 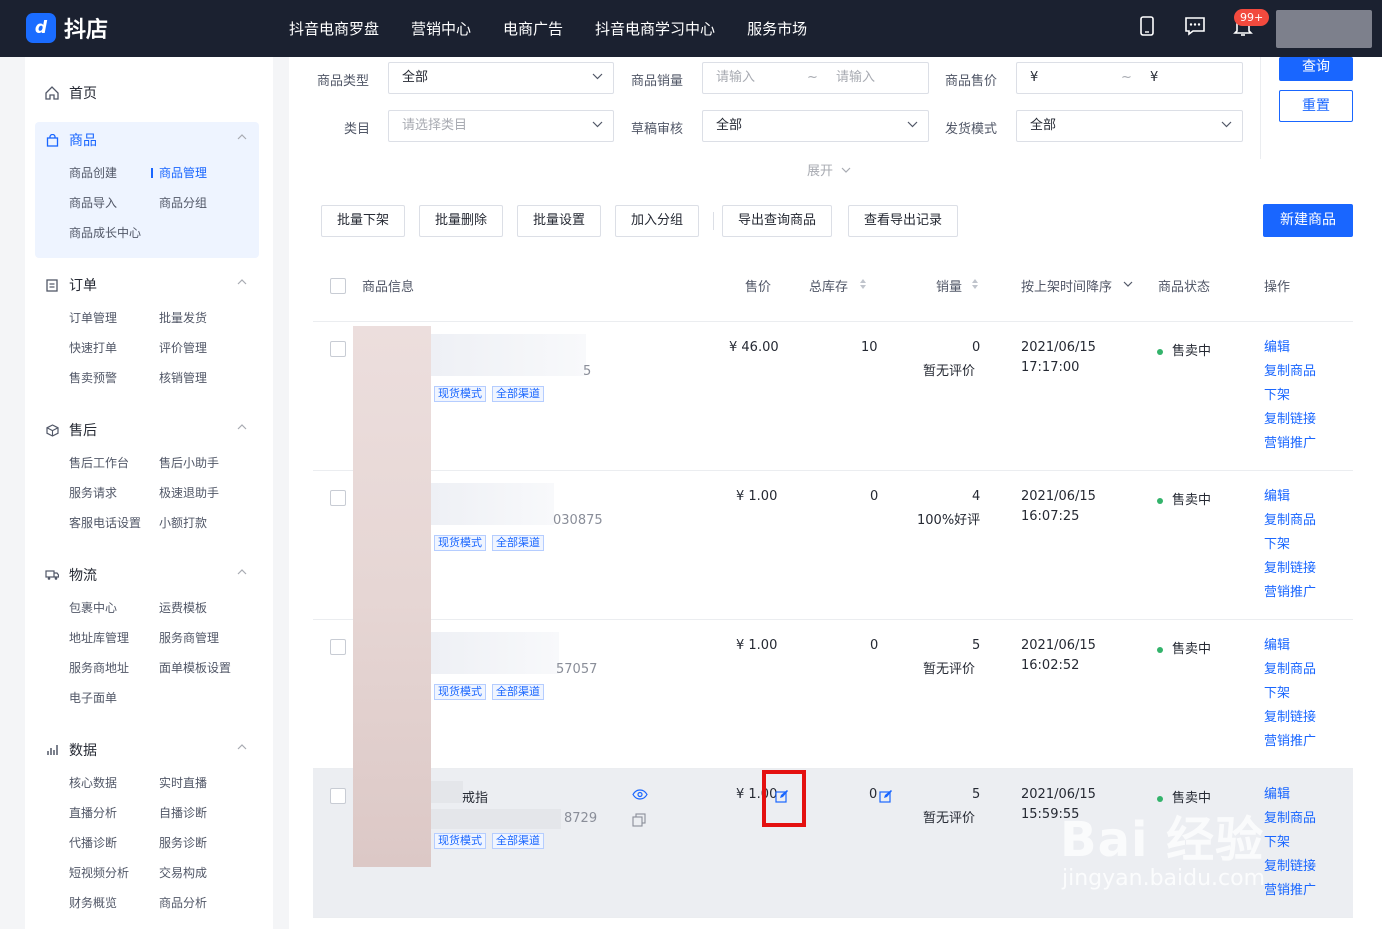 What do you see at coordinates (214, 348) in the screenshot?
I see `sidebar-item: 评价管理` at bounding box center [214, 348].